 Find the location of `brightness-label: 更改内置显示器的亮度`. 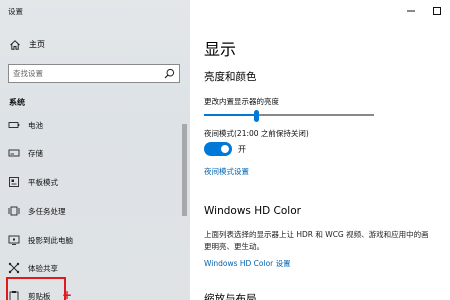

brightness-label: 更改内置显示器的亮度 is located at coordinates (241, 101).